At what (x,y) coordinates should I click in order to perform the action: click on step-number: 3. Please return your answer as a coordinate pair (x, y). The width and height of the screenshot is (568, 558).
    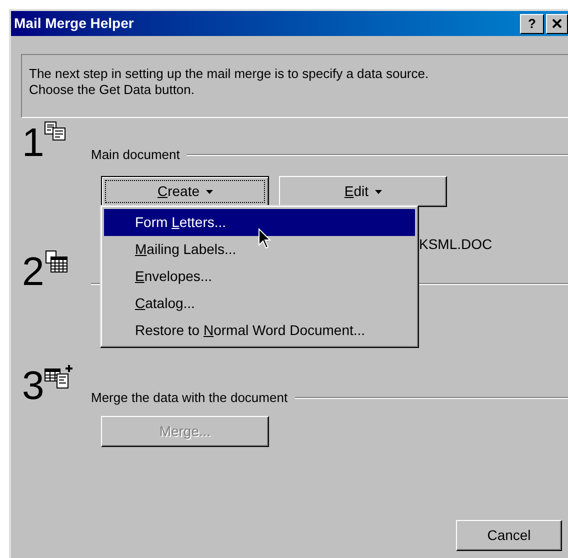
    Looking at the image, I should click on (32, 386).